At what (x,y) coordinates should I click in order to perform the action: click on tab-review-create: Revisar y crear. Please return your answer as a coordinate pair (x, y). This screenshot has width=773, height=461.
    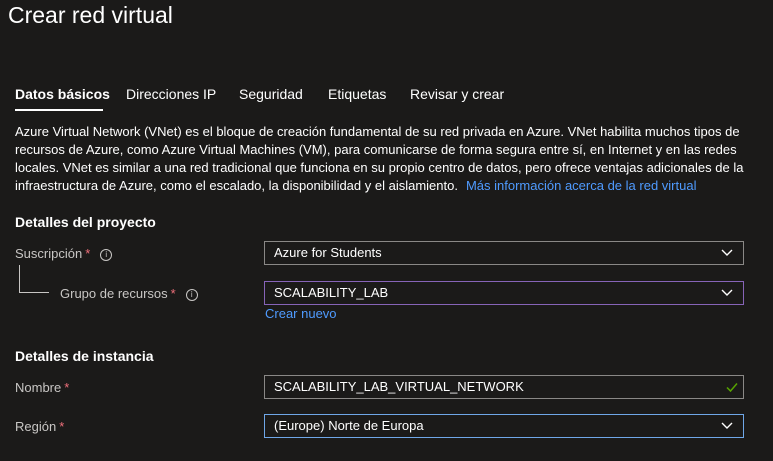
    Looking at the image, I should click on (457, 94).